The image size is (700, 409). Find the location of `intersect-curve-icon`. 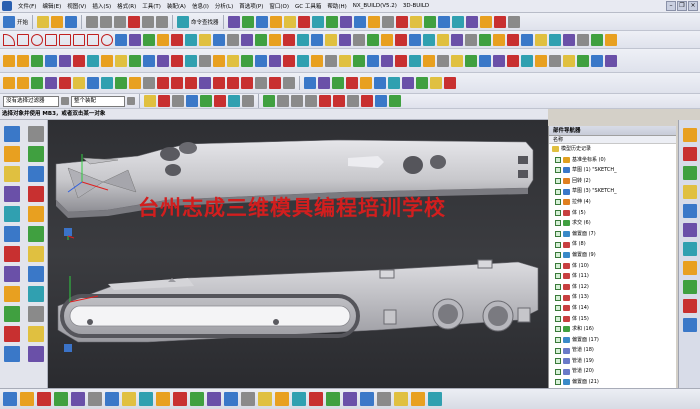

intersect-curve-icon is located at coordinates (191, 39).